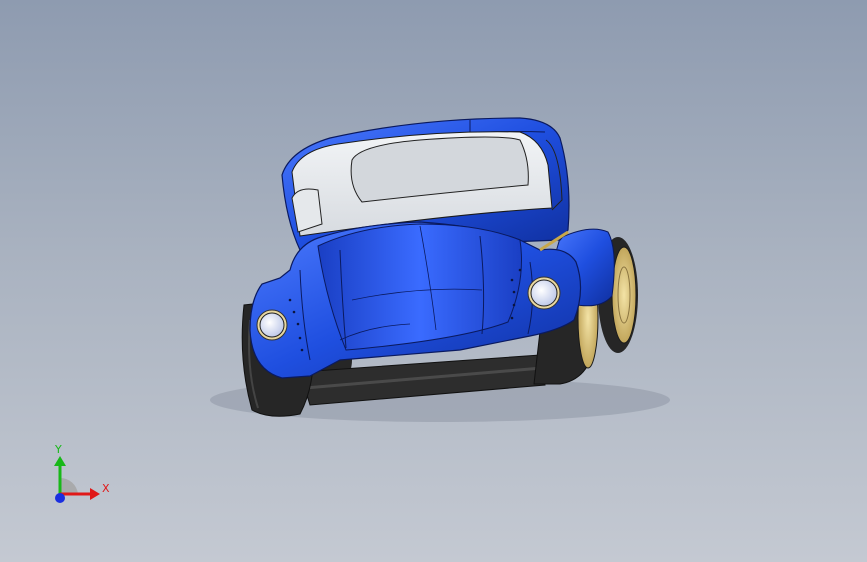 The width and height of the screenshot is (867, 562). Describe the element at coordinates (272, 325) in the screenshot. I see `left-headlight` at that location.